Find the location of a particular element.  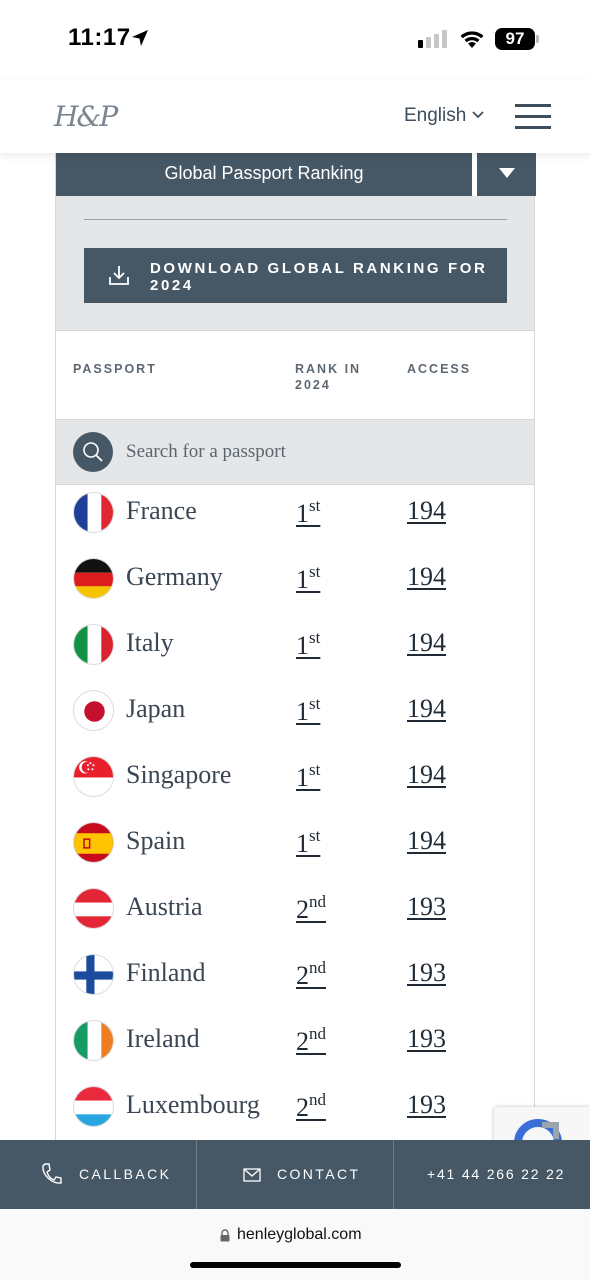

table-row: Italy 1st 194 is located at coordinates (295, 650).